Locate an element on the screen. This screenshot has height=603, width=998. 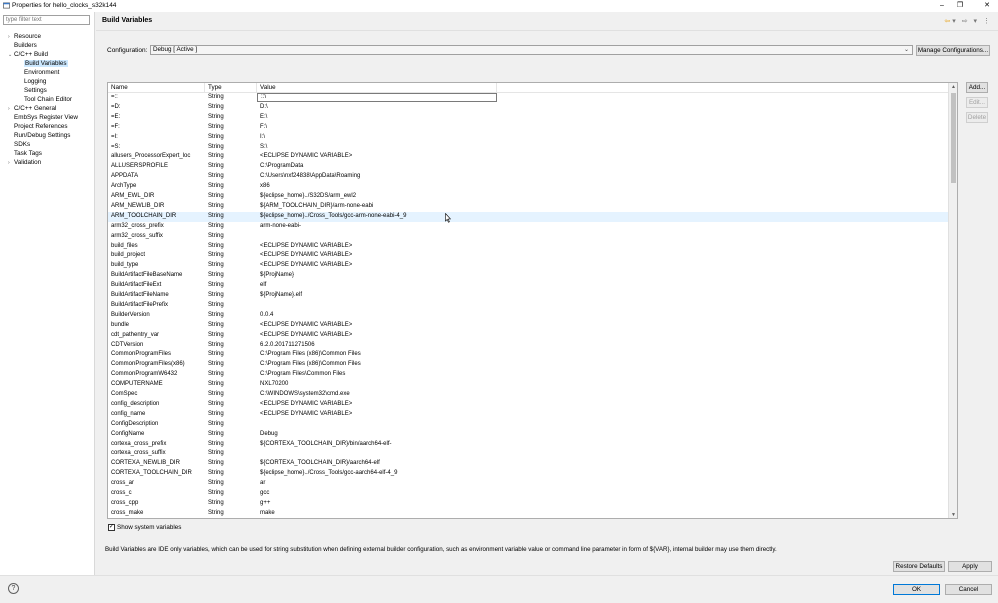
navigation-icons: ⇦▾ ⇨ ▾ ⋮ is located at coordinates (968, 21).